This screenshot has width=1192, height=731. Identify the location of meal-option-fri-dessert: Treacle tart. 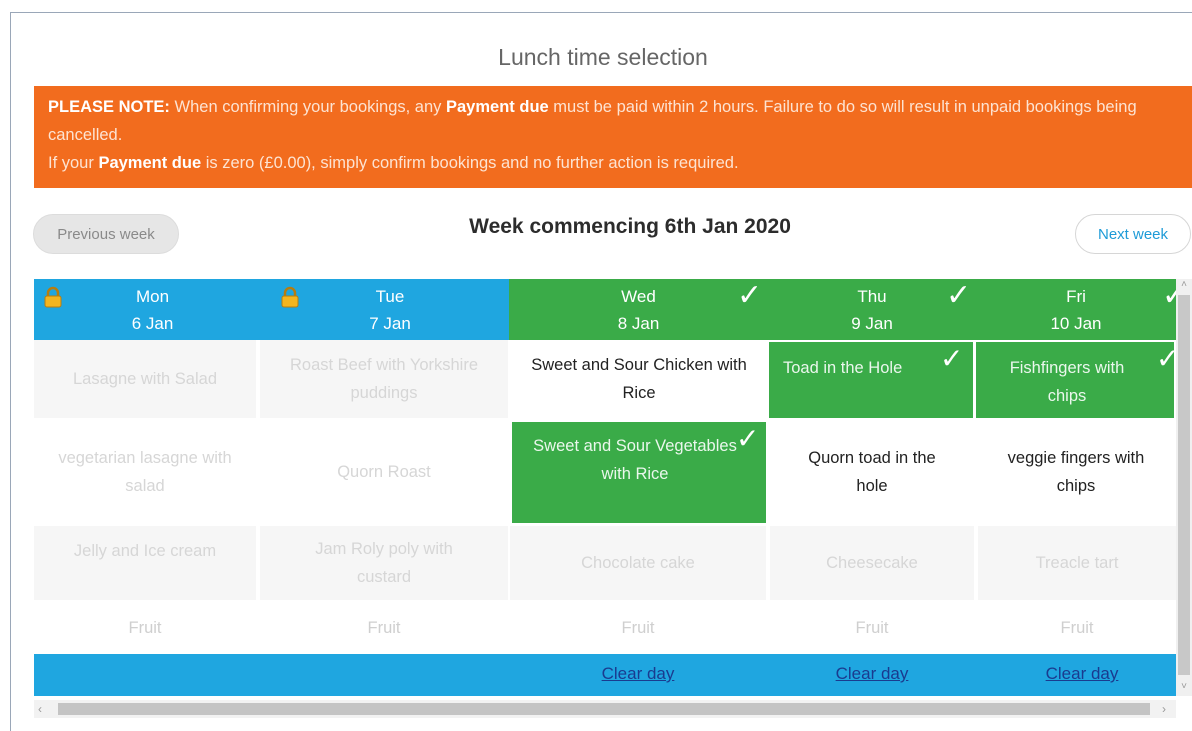
(1077, 563).